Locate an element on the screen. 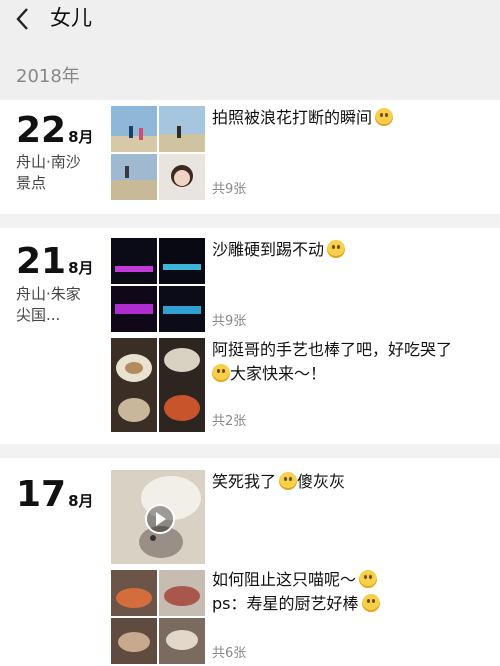 This screenshot has width=500, height=666. page-title: 女儿 is located at coordinates (71, 18).